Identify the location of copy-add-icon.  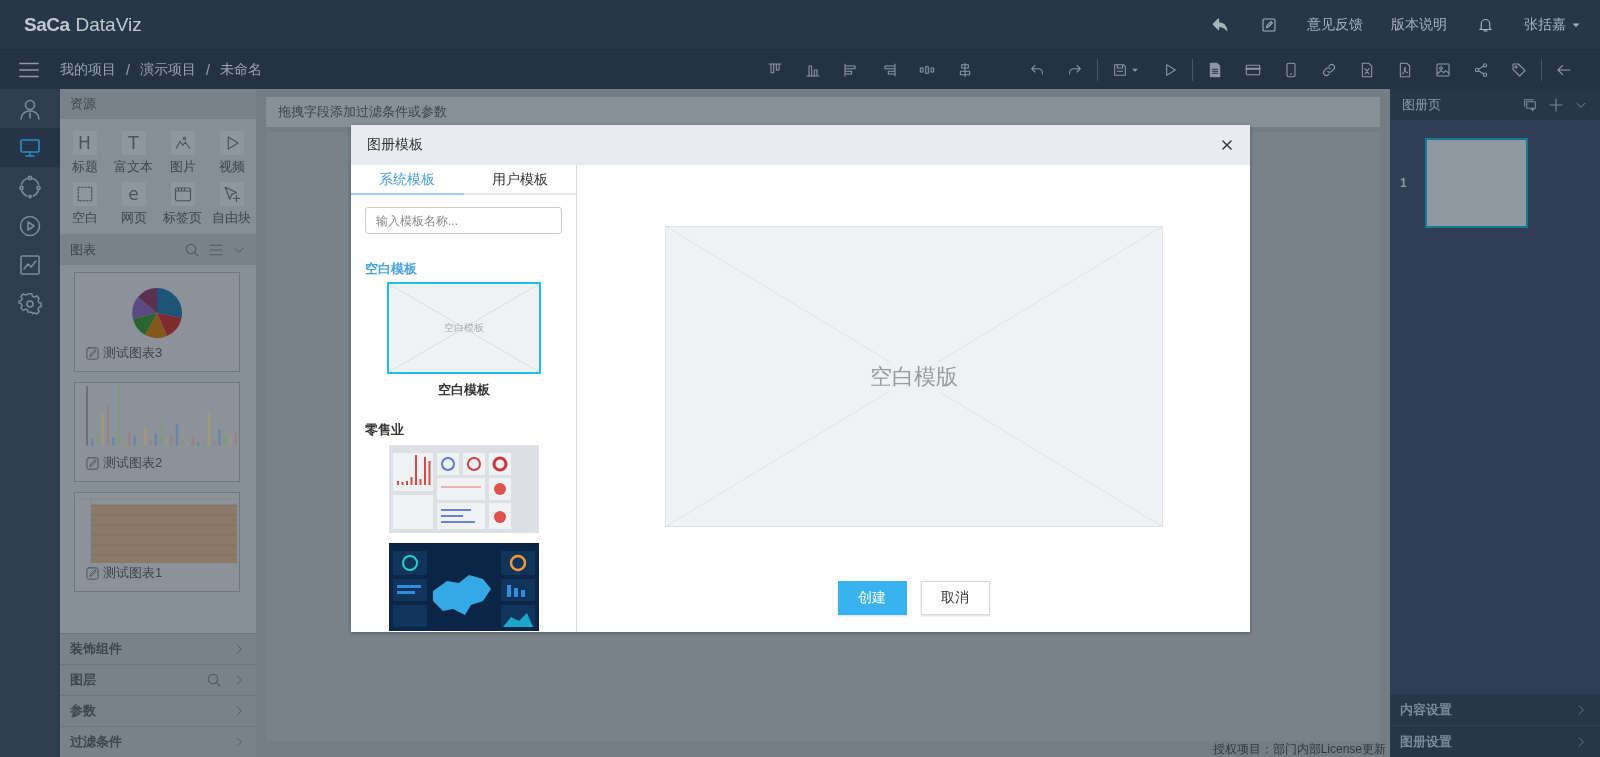
(1530, 104).